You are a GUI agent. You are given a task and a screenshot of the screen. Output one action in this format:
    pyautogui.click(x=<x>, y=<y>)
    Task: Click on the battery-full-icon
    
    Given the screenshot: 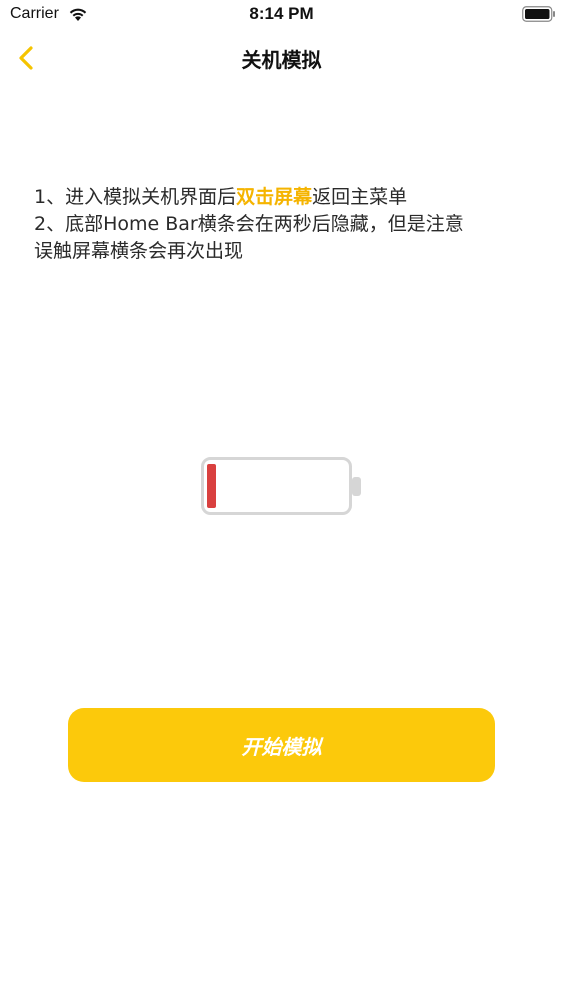 What is the action you would take?
    pyautogui.click(x=538, y=14)
    